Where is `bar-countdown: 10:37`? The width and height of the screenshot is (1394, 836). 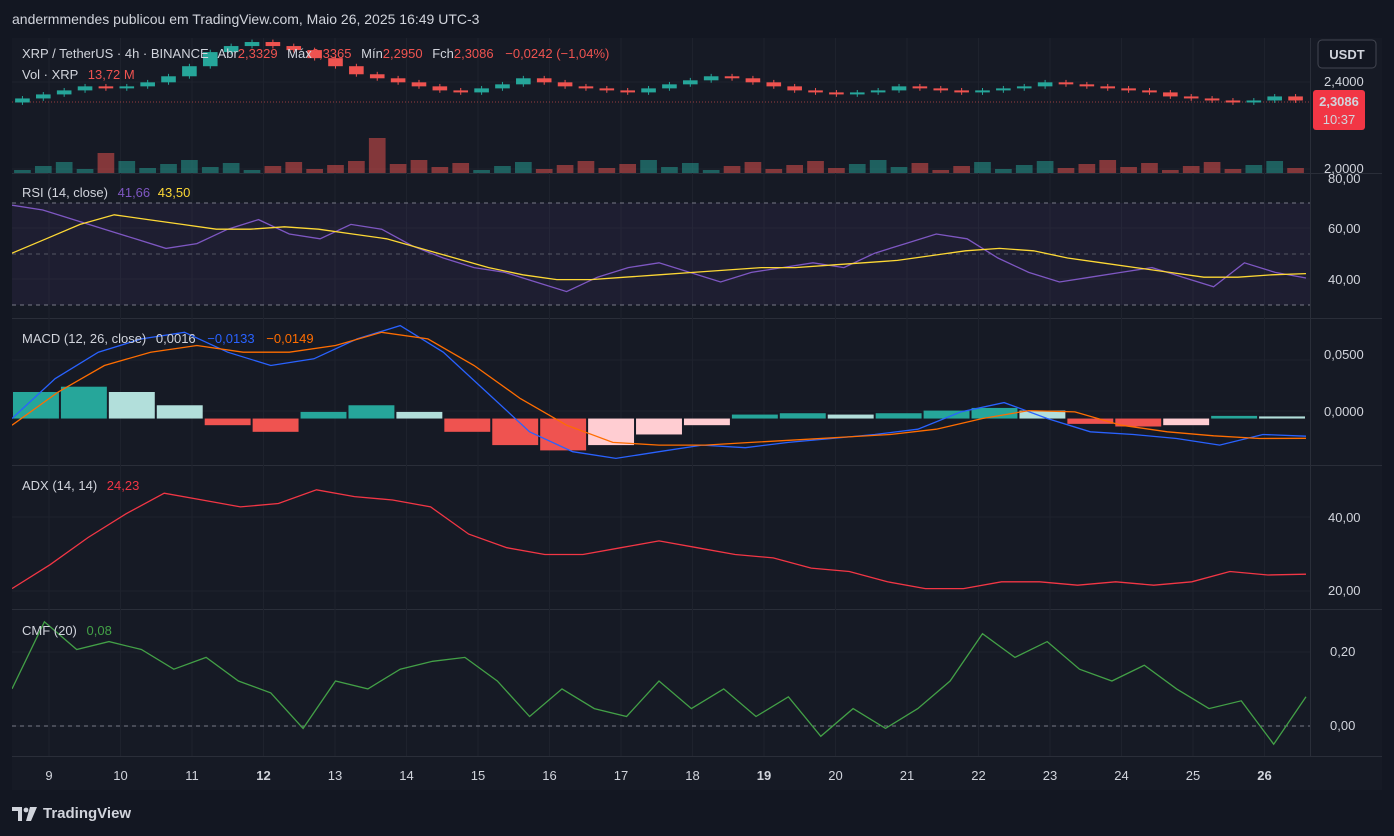 bar-countdown: 10:37 is located at coordinates (1339, 119).